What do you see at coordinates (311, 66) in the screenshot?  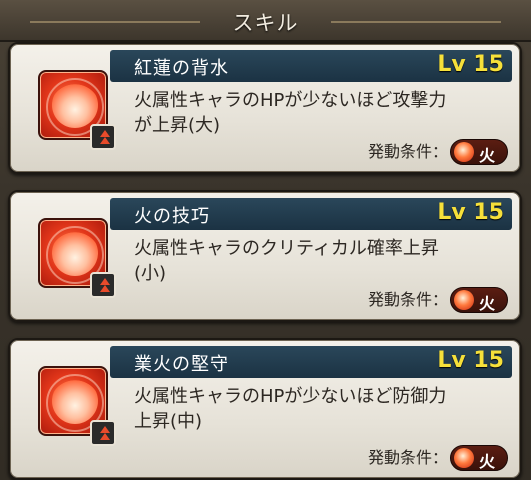 I see `skill-title-bar: 紅蓮の背水 Lv 15` at bounding box center [311, 66].